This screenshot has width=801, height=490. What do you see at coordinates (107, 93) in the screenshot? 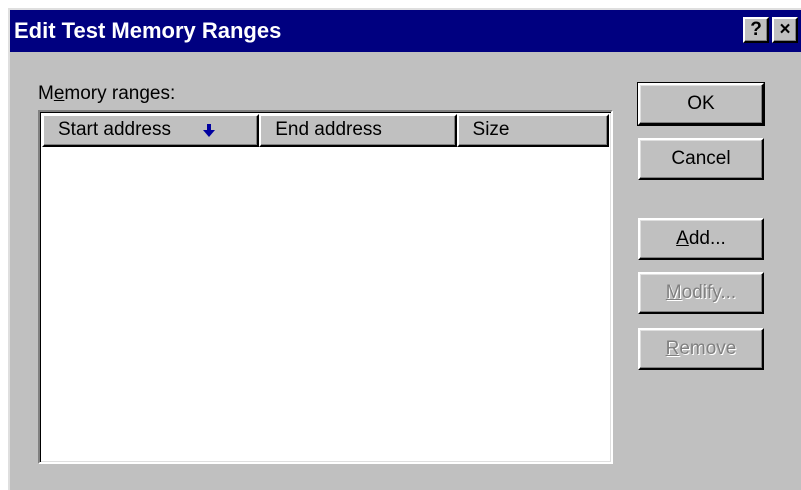
I see `memory-ranges-label: Memory ranges:` at bounding box center [107, 93].